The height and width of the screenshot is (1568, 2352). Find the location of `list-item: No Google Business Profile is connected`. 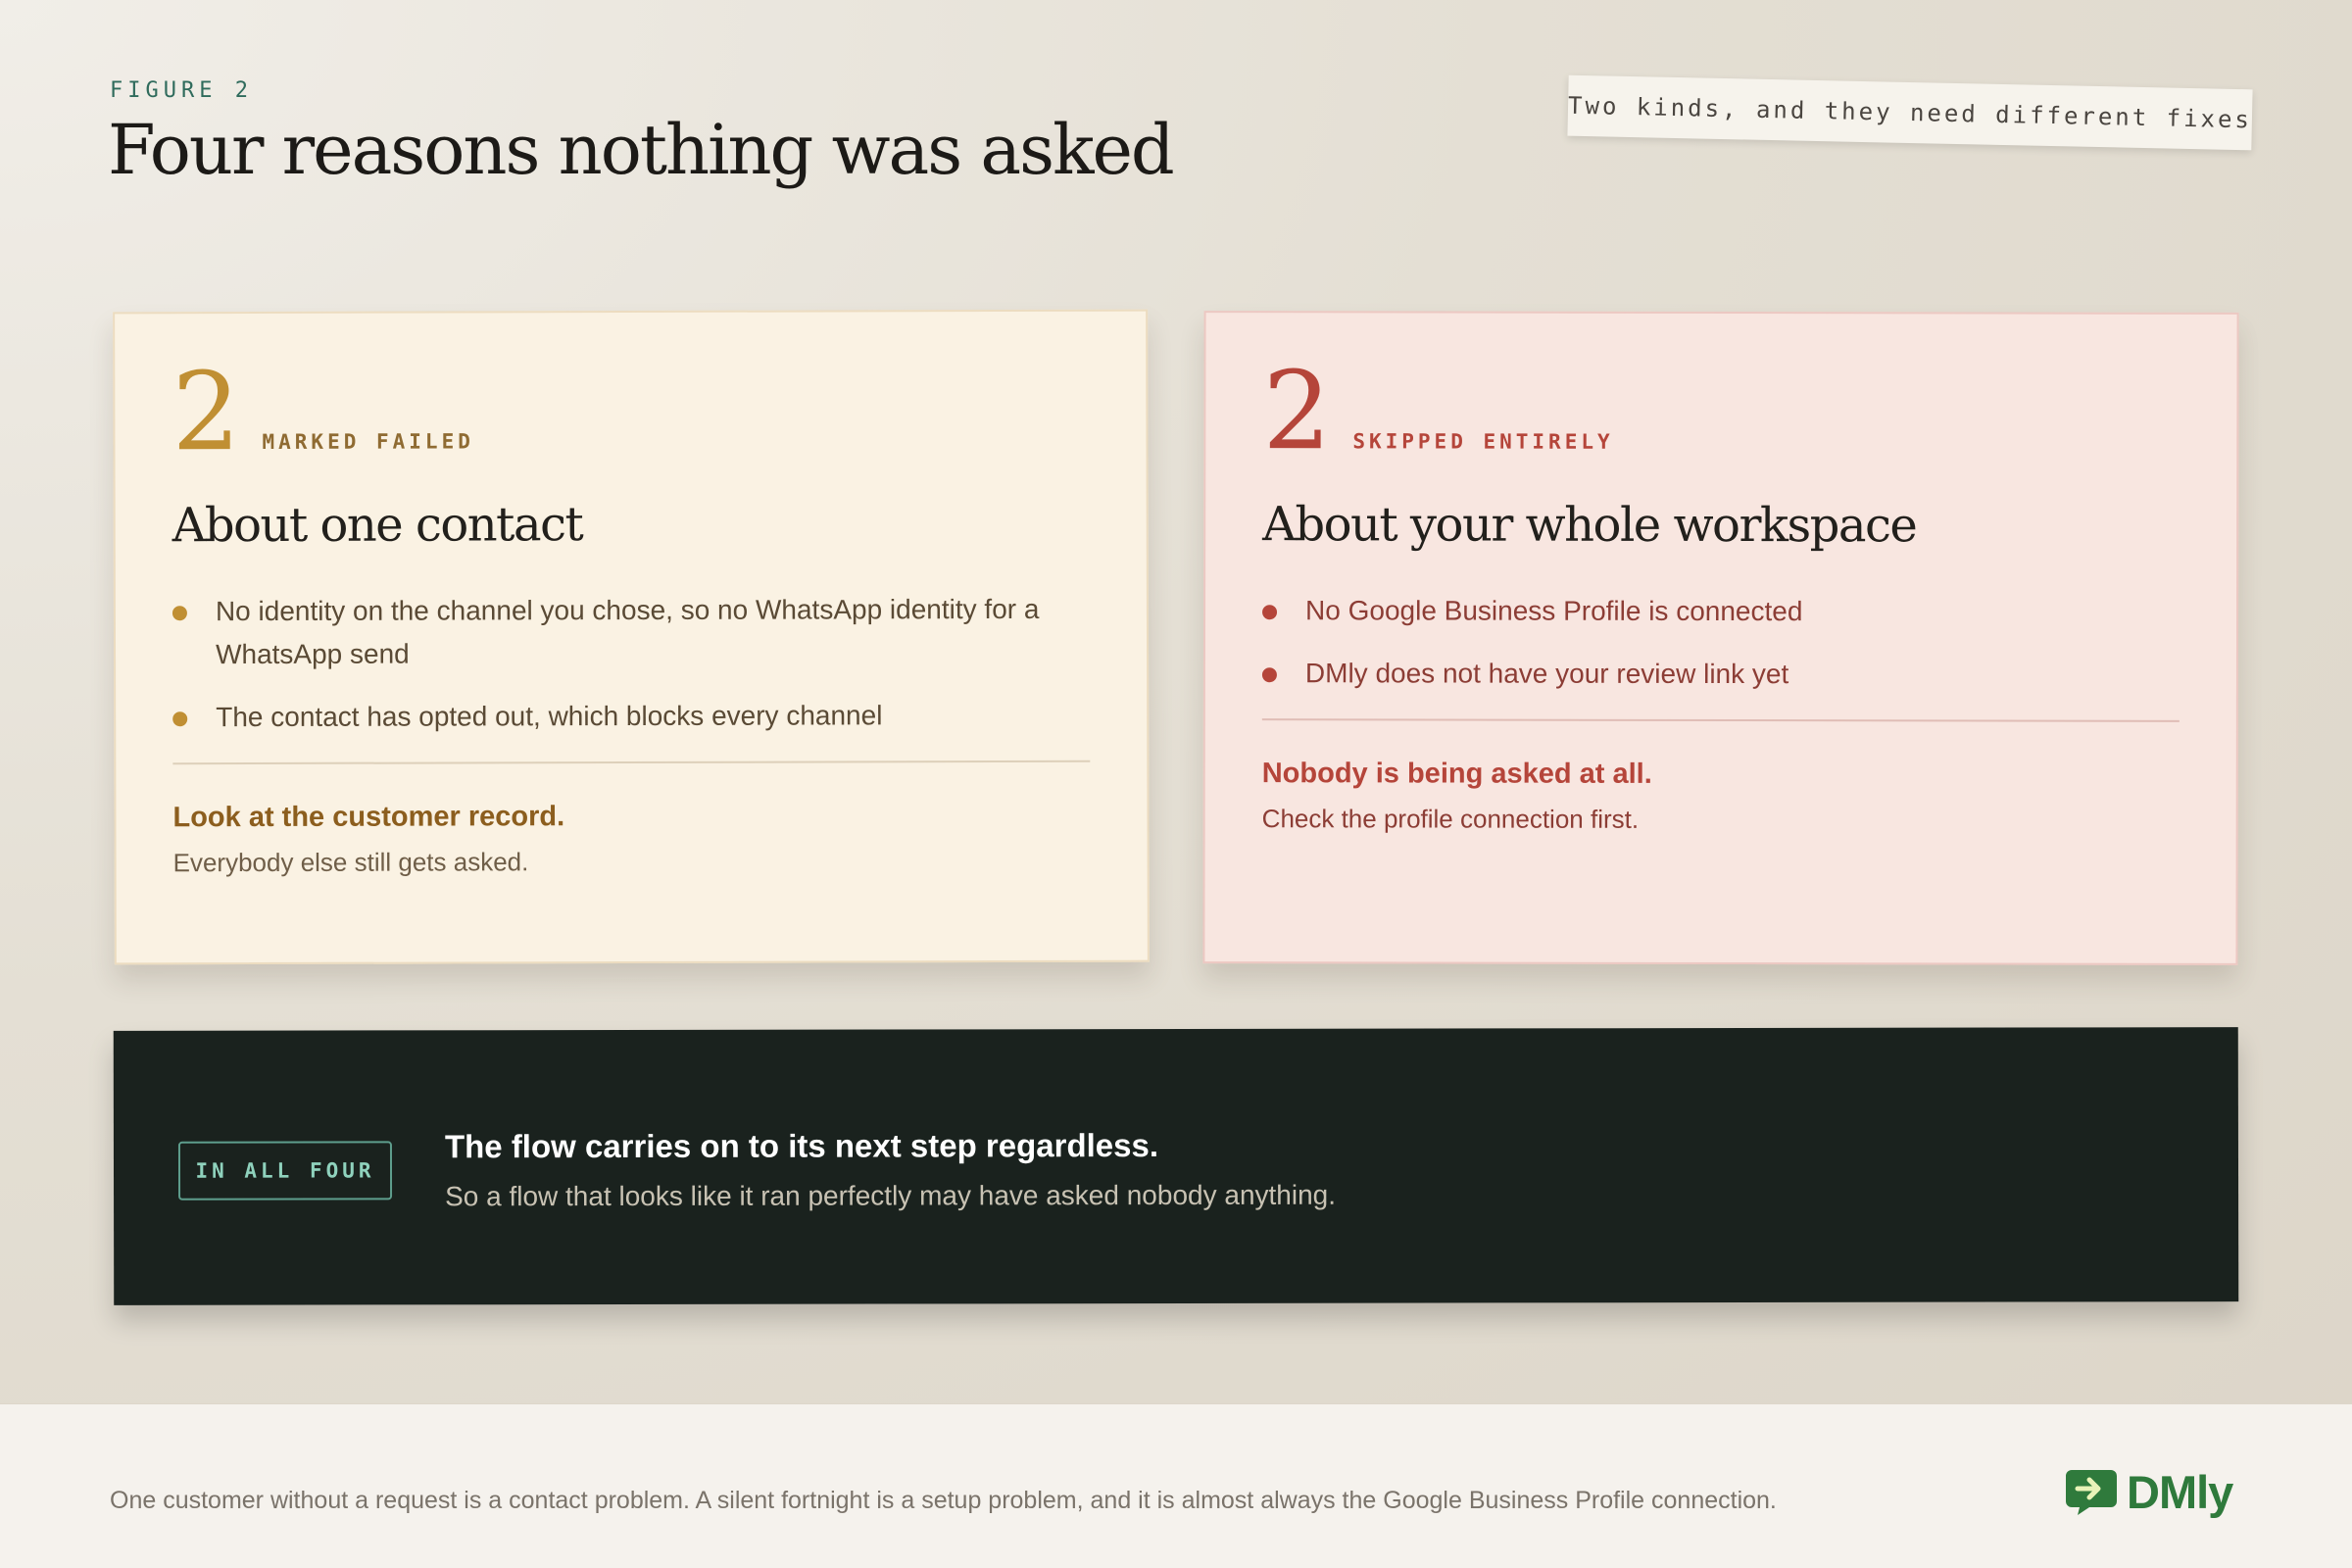

list-item: No Google Business Profile is connected is located at coordinates (1721, 611).